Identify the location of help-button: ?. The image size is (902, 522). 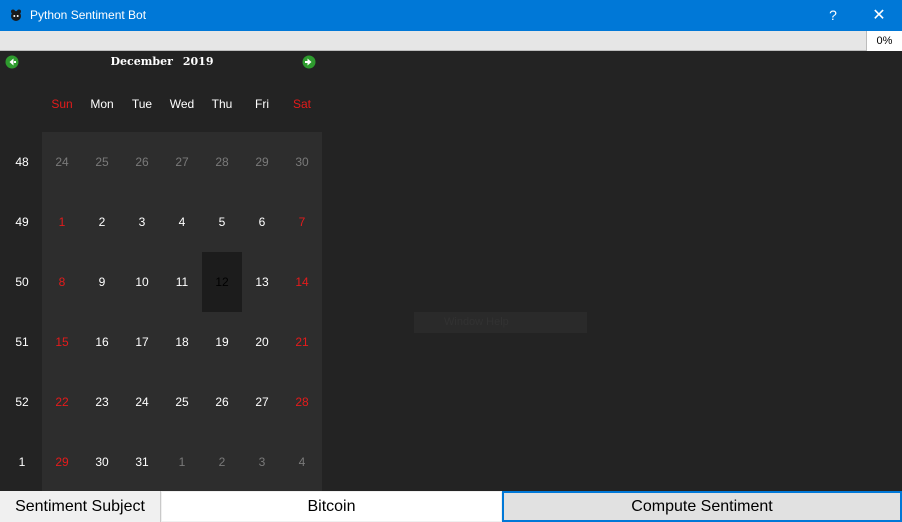
(833, 15).